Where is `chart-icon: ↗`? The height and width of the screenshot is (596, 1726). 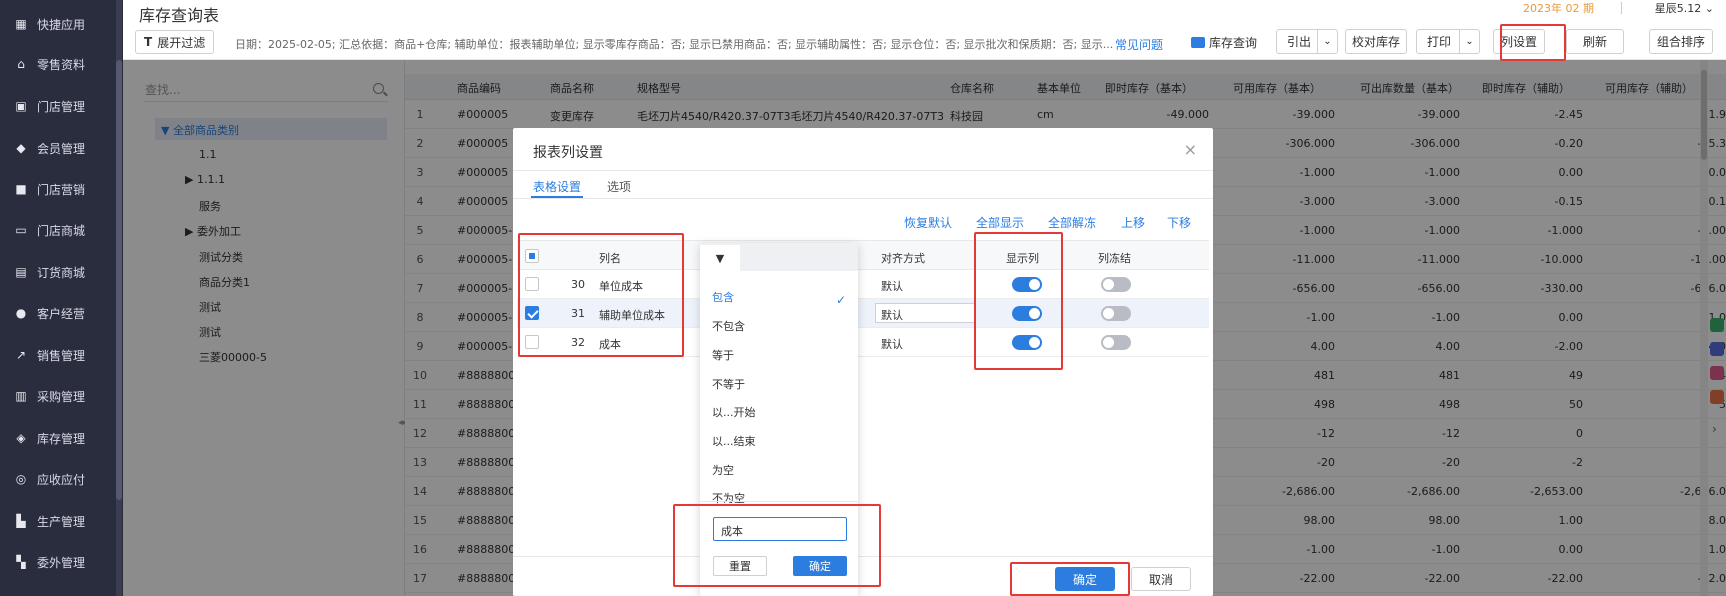
chart-icon: ↗ is located at coordinates (21, 355).